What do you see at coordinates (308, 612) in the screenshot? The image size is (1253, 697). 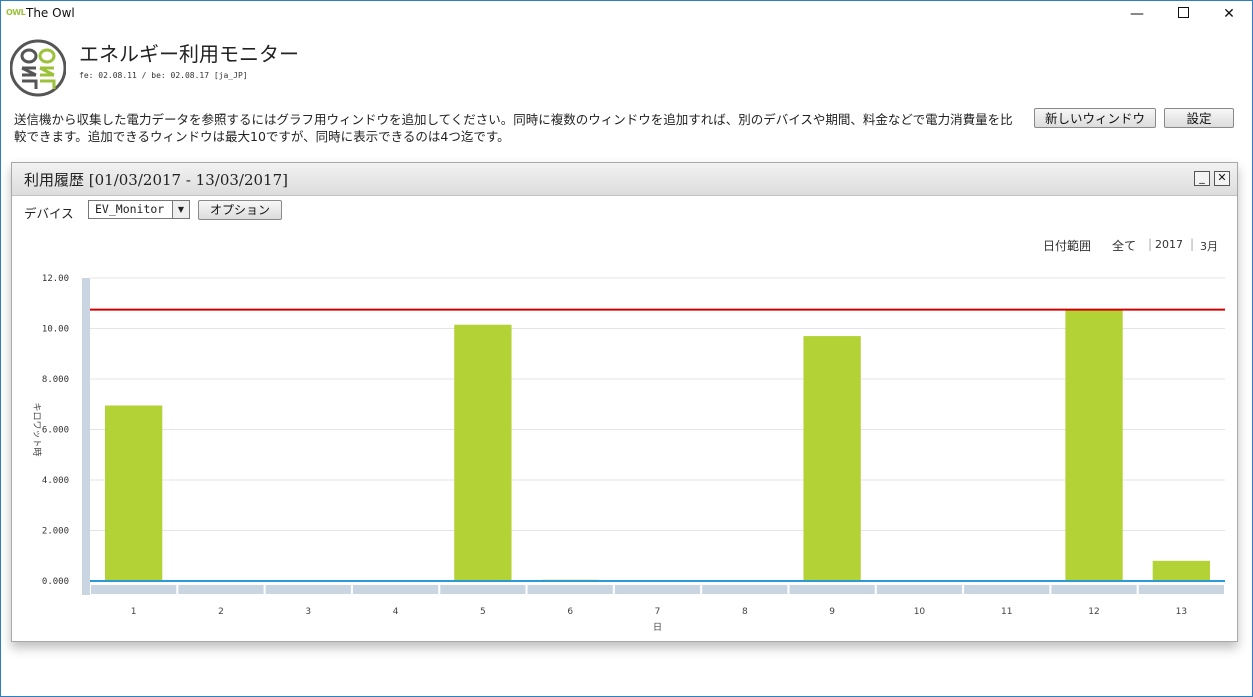 I see `x-tick-label: 3` at bounding box center [308, 612].